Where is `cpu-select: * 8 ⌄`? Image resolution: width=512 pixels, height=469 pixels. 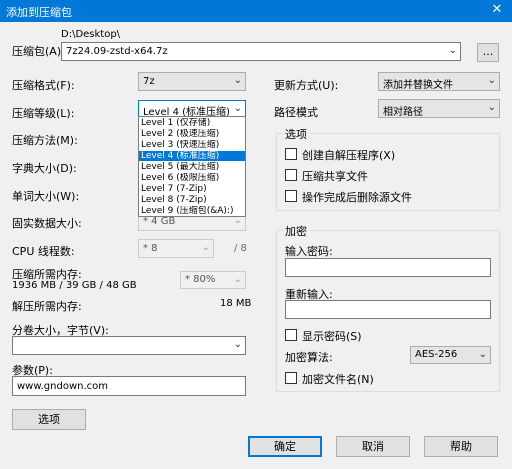 cpu-select: * 8 ⌄ is located at coordinates (176, 248).